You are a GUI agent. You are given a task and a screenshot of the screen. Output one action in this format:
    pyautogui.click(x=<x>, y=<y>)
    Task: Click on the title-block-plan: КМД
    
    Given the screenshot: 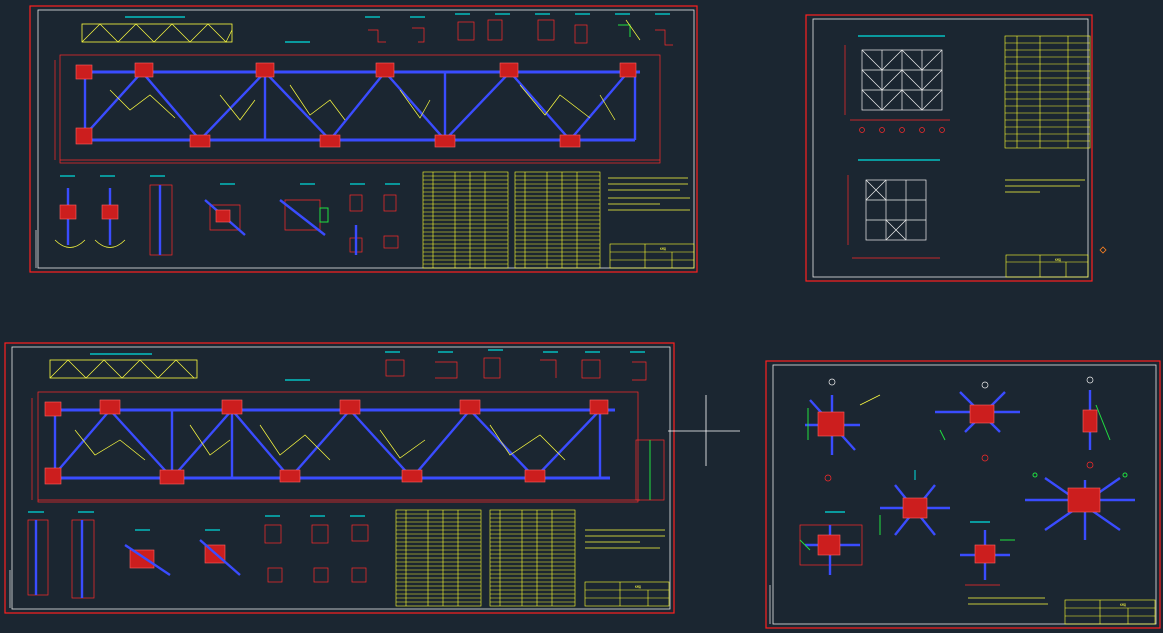 What is the action you would take?
    pyautogui.click(x=1047, y=266)
    